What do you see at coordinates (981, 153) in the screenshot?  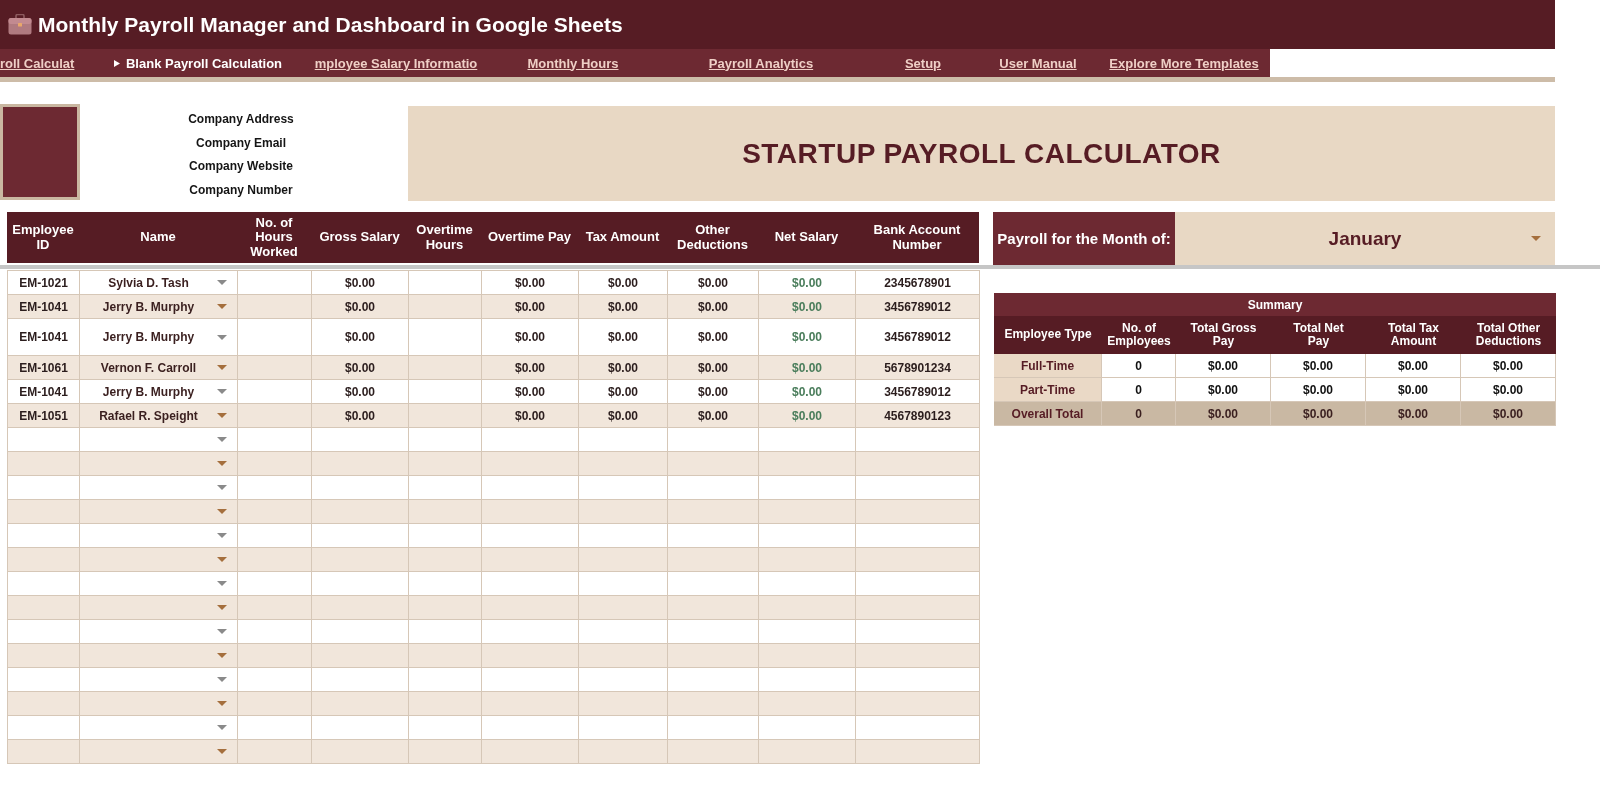 I see `banner-title: STARTUP PAYROLL CALCULATOR` at bounding box center [981, 153].